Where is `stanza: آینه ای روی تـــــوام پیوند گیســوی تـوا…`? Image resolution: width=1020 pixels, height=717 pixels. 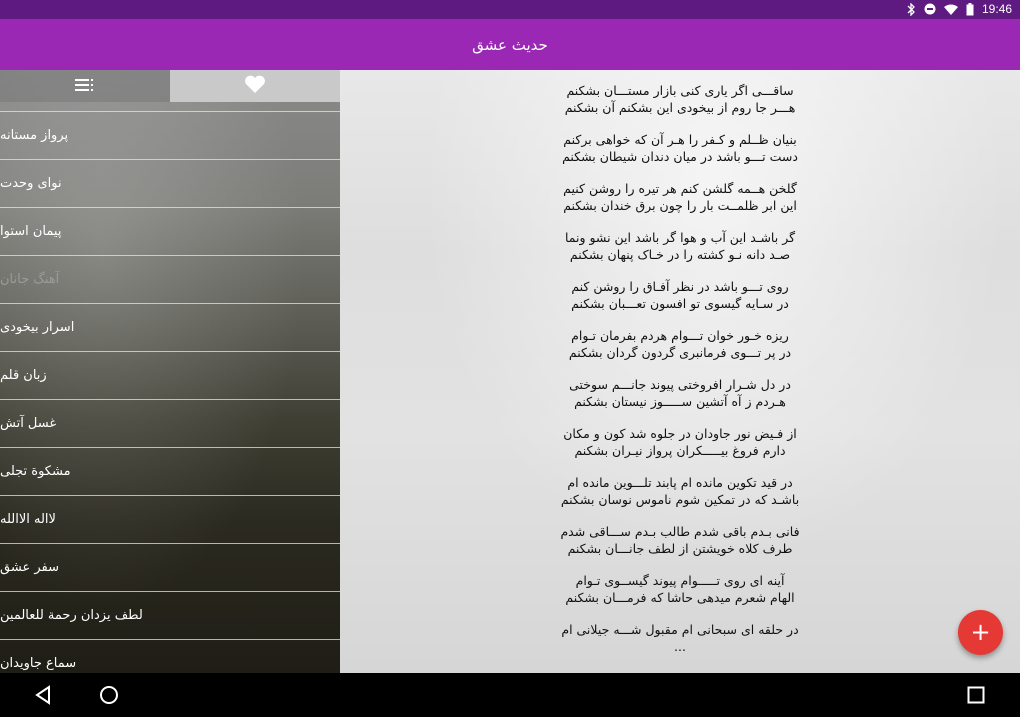 stanza: آینه ای روی تـــــوام پیوند گیســوی تـوا… is located at coordinates (680, 589).